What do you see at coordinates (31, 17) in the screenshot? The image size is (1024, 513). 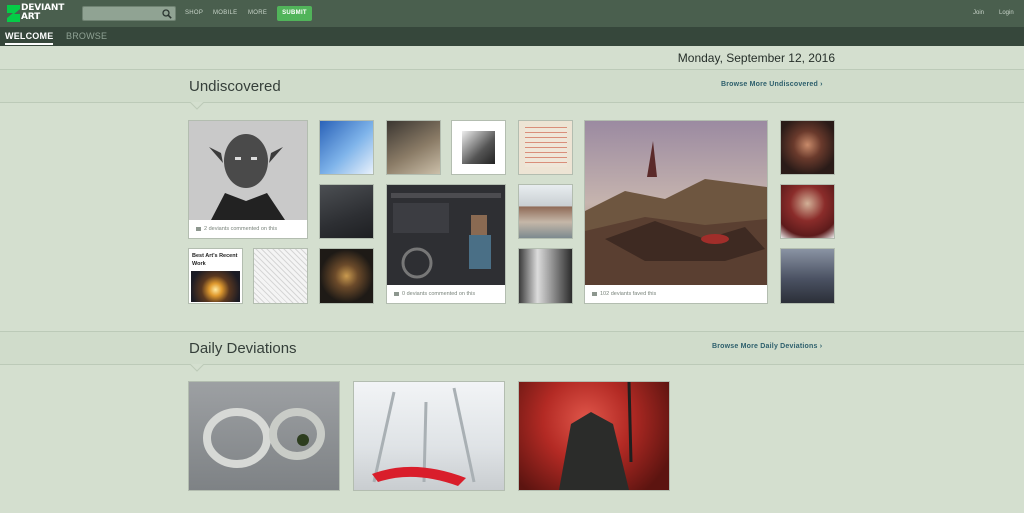 I see `logo-text-line2: ART` at bounding box center [31, 17].